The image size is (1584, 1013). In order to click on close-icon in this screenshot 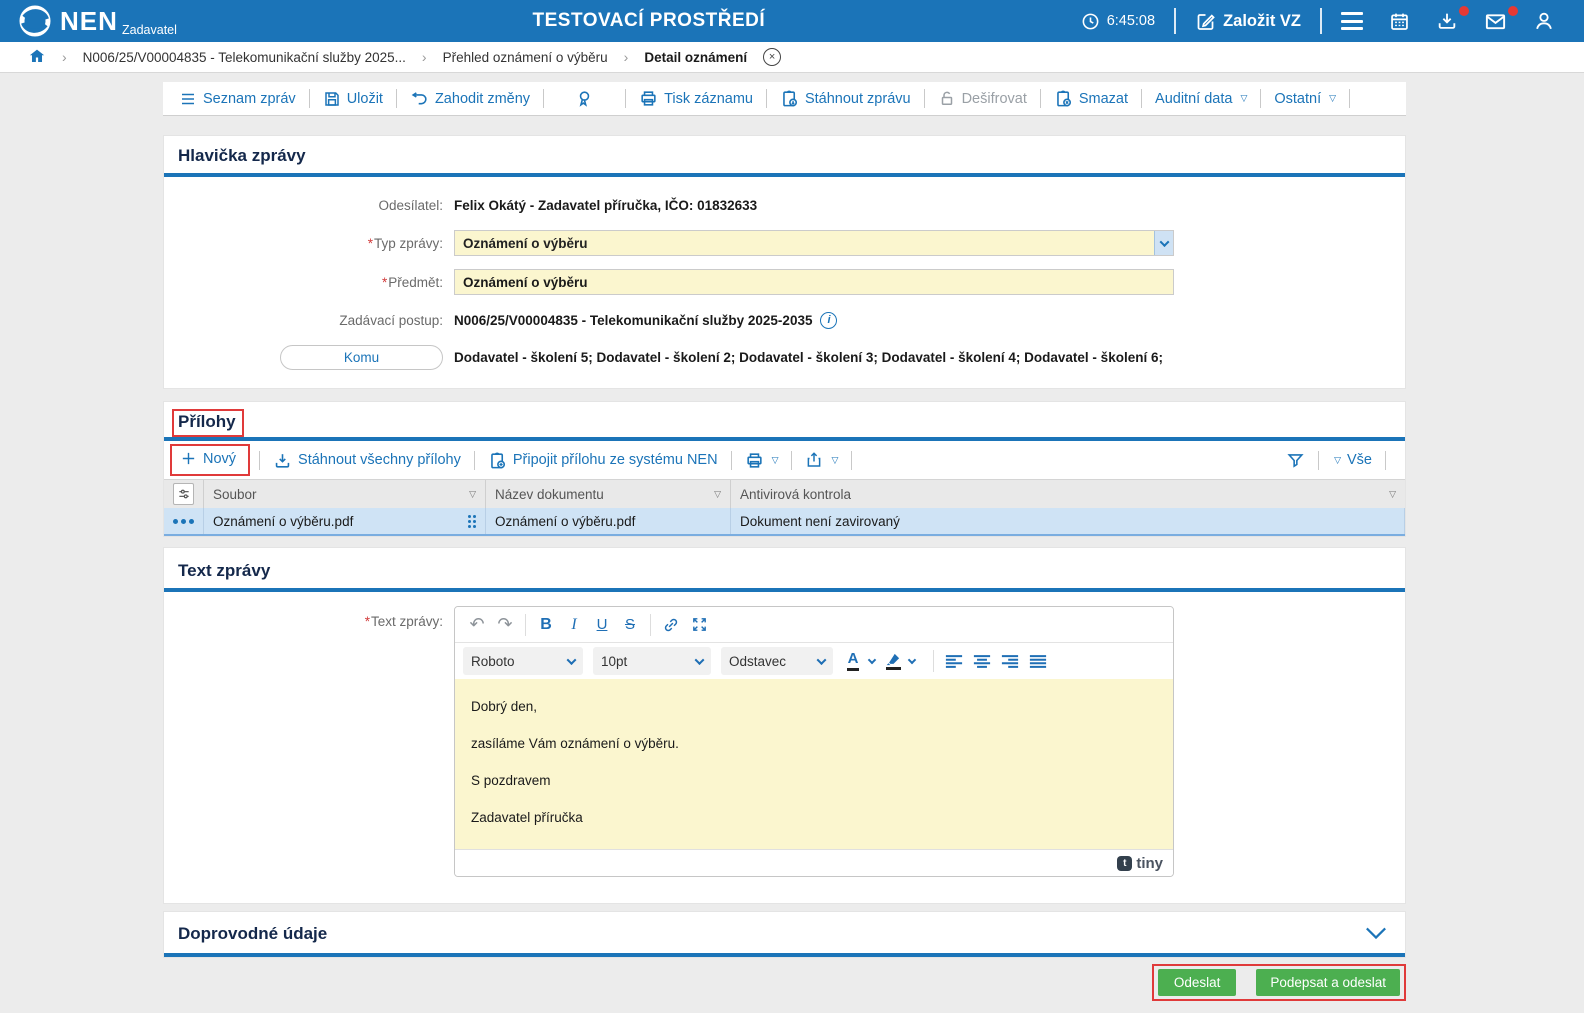, I will do `click(772, 57)`.